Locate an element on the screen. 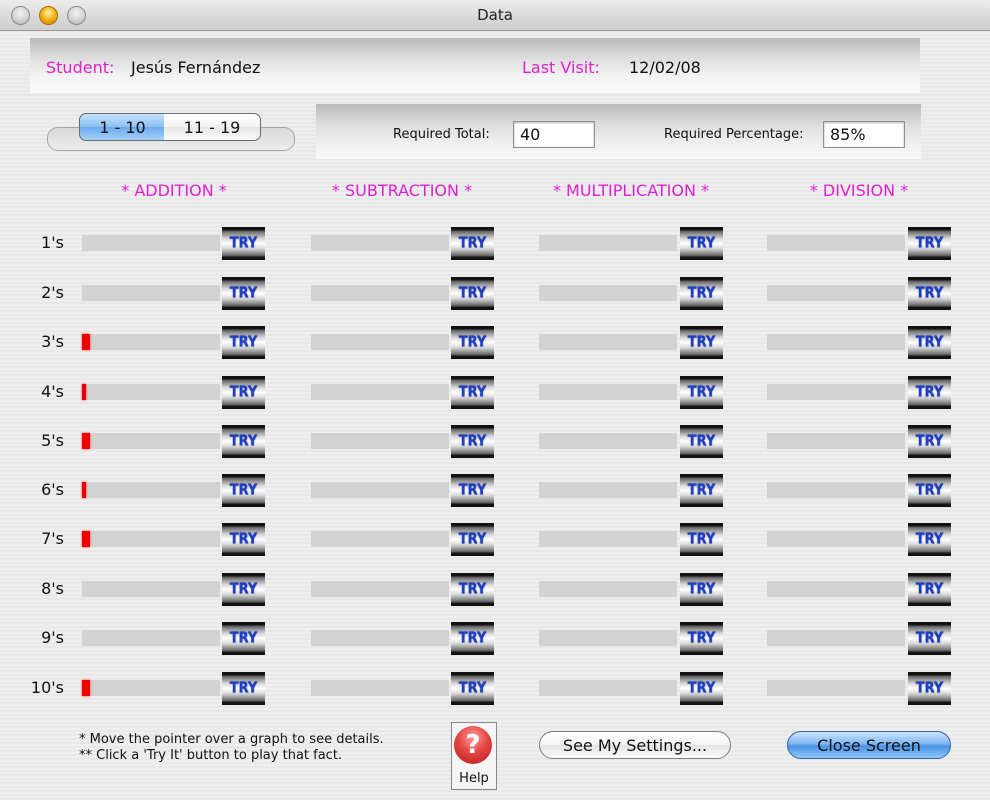 This screenshot has height=800, width=990. required-percentage-input is located at coordinates (864, 134).